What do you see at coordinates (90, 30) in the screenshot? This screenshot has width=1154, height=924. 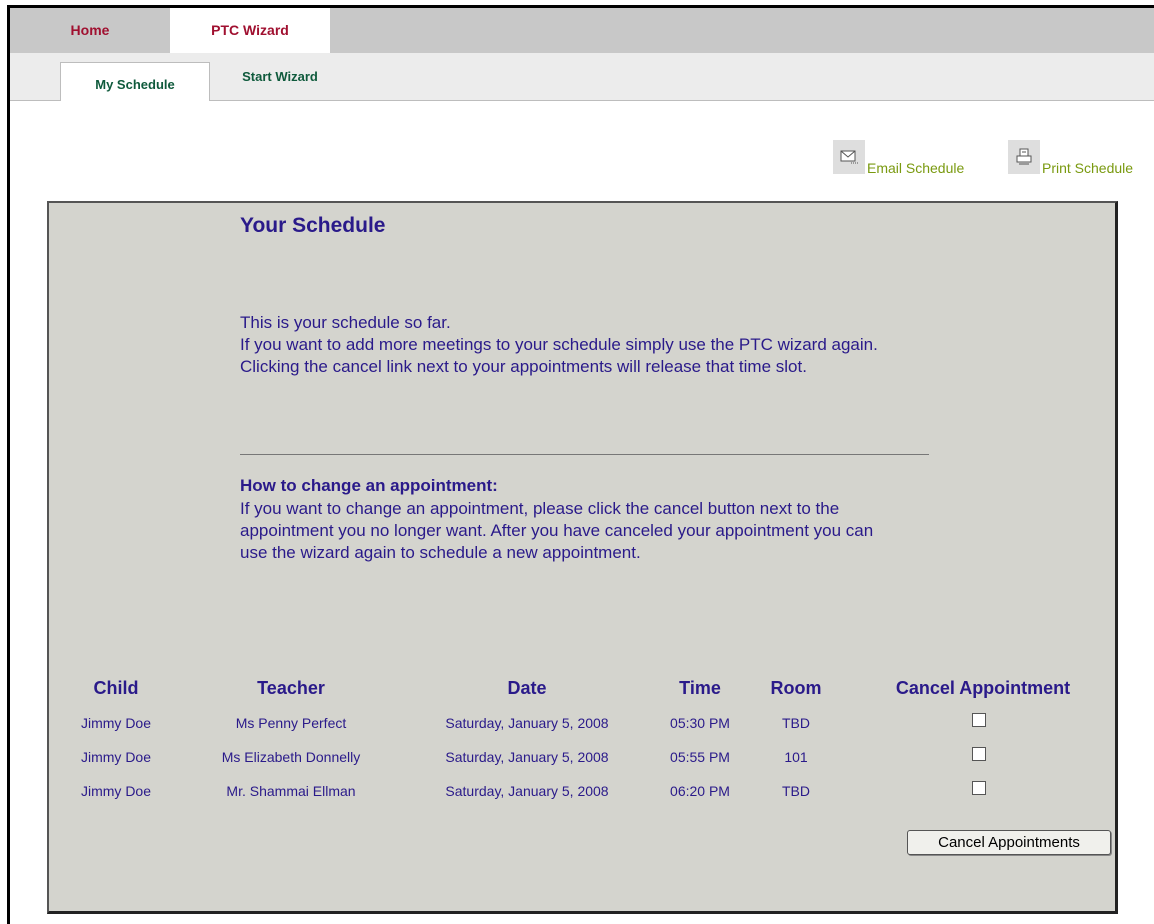 I see `tab-home: Home` at bounding box center [90, 30].